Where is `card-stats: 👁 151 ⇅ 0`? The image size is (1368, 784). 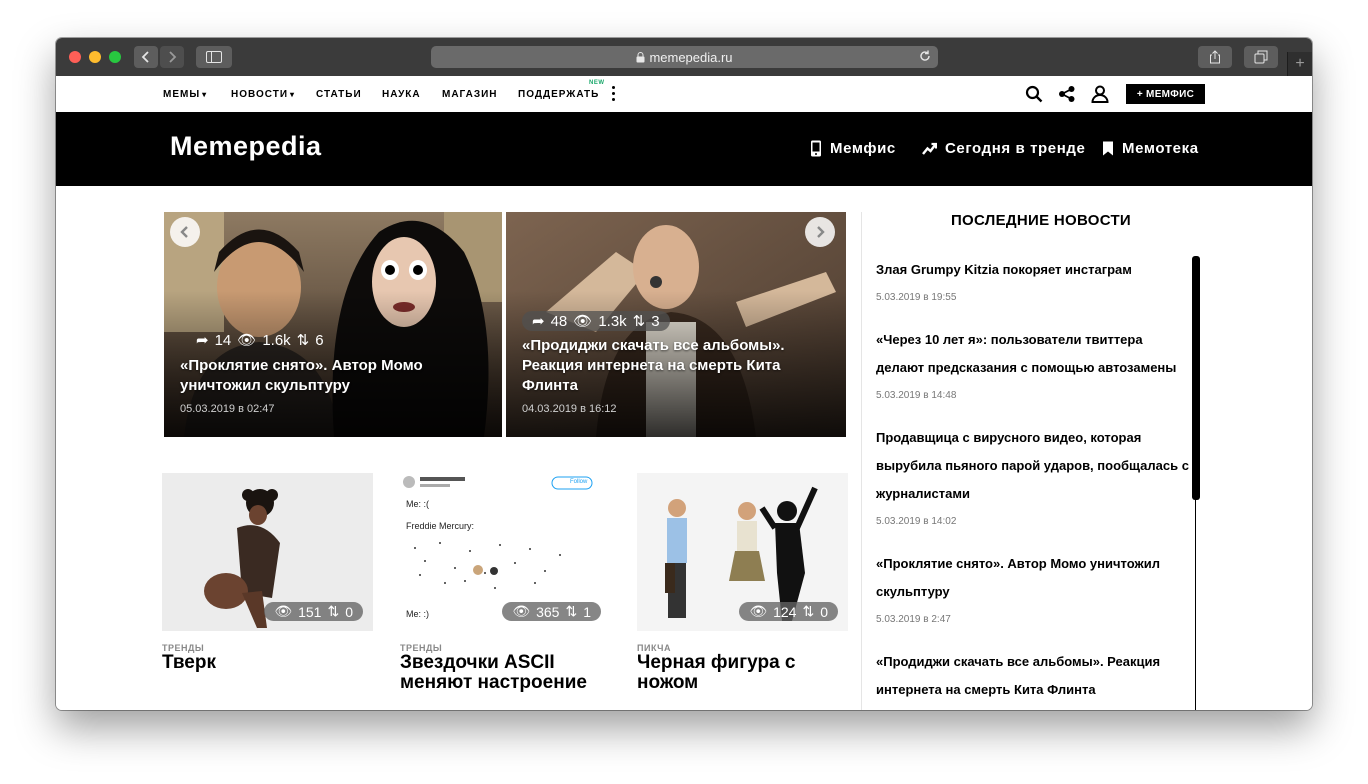 card-stats: 👁 151 ⇅ 0 is located at coordinates (313, 611).